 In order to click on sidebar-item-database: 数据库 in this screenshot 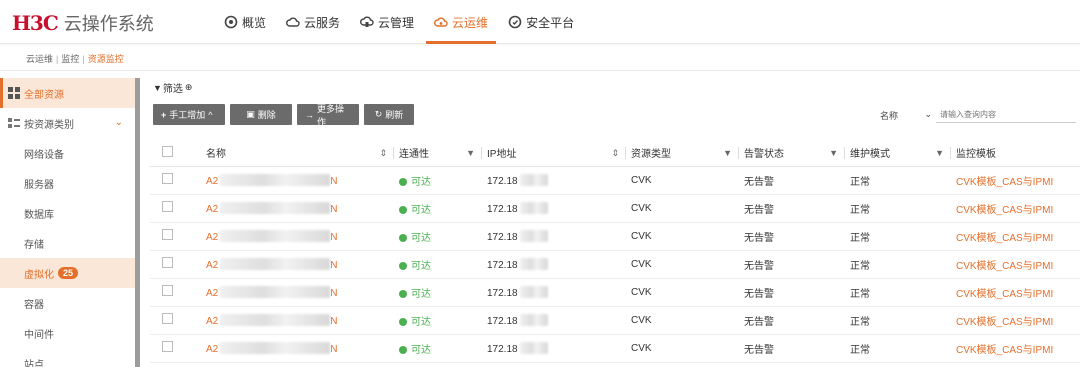, I will do `click(67, 213)`.